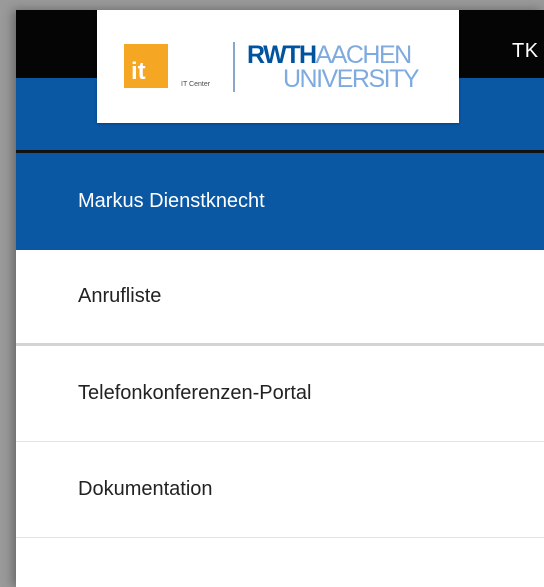 Image resolution: width=544 pixels, height=587 pixels. Describe the element at coordinates (120, 296) in the screenshot. I see `nav-item-label: Anrufliste` at that location.